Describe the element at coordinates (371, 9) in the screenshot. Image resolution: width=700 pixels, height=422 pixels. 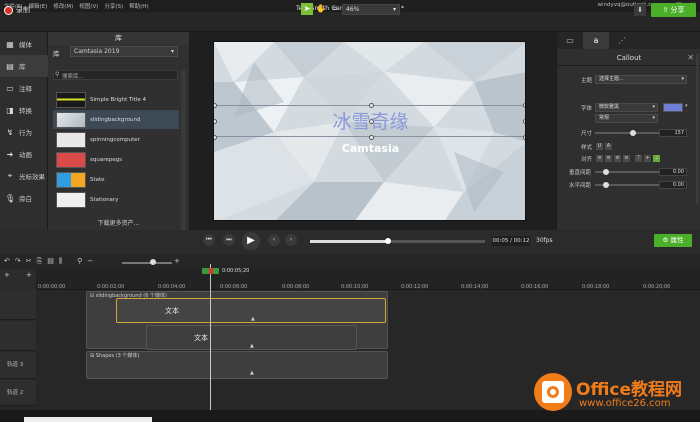
I see `zoom-dropdown: 46% ▾` at that location.